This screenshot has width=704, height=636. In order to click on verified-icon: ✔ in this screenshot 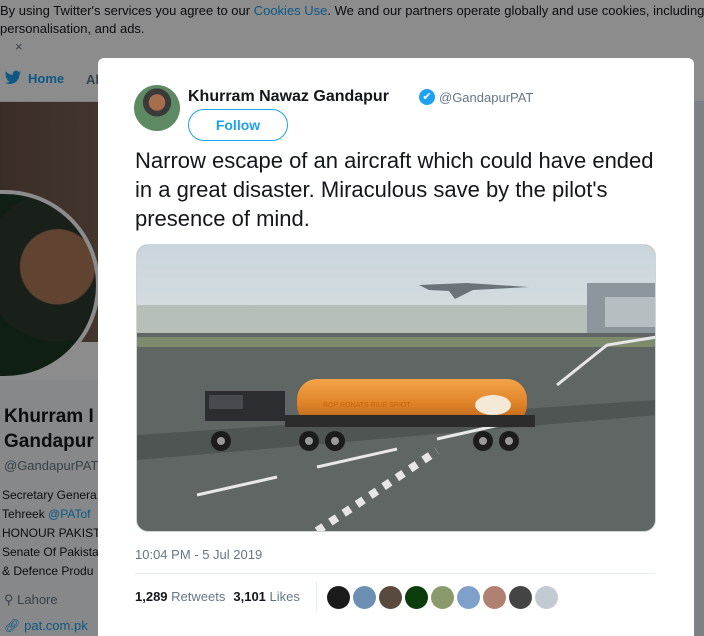, I will do `click(427, 97)`.